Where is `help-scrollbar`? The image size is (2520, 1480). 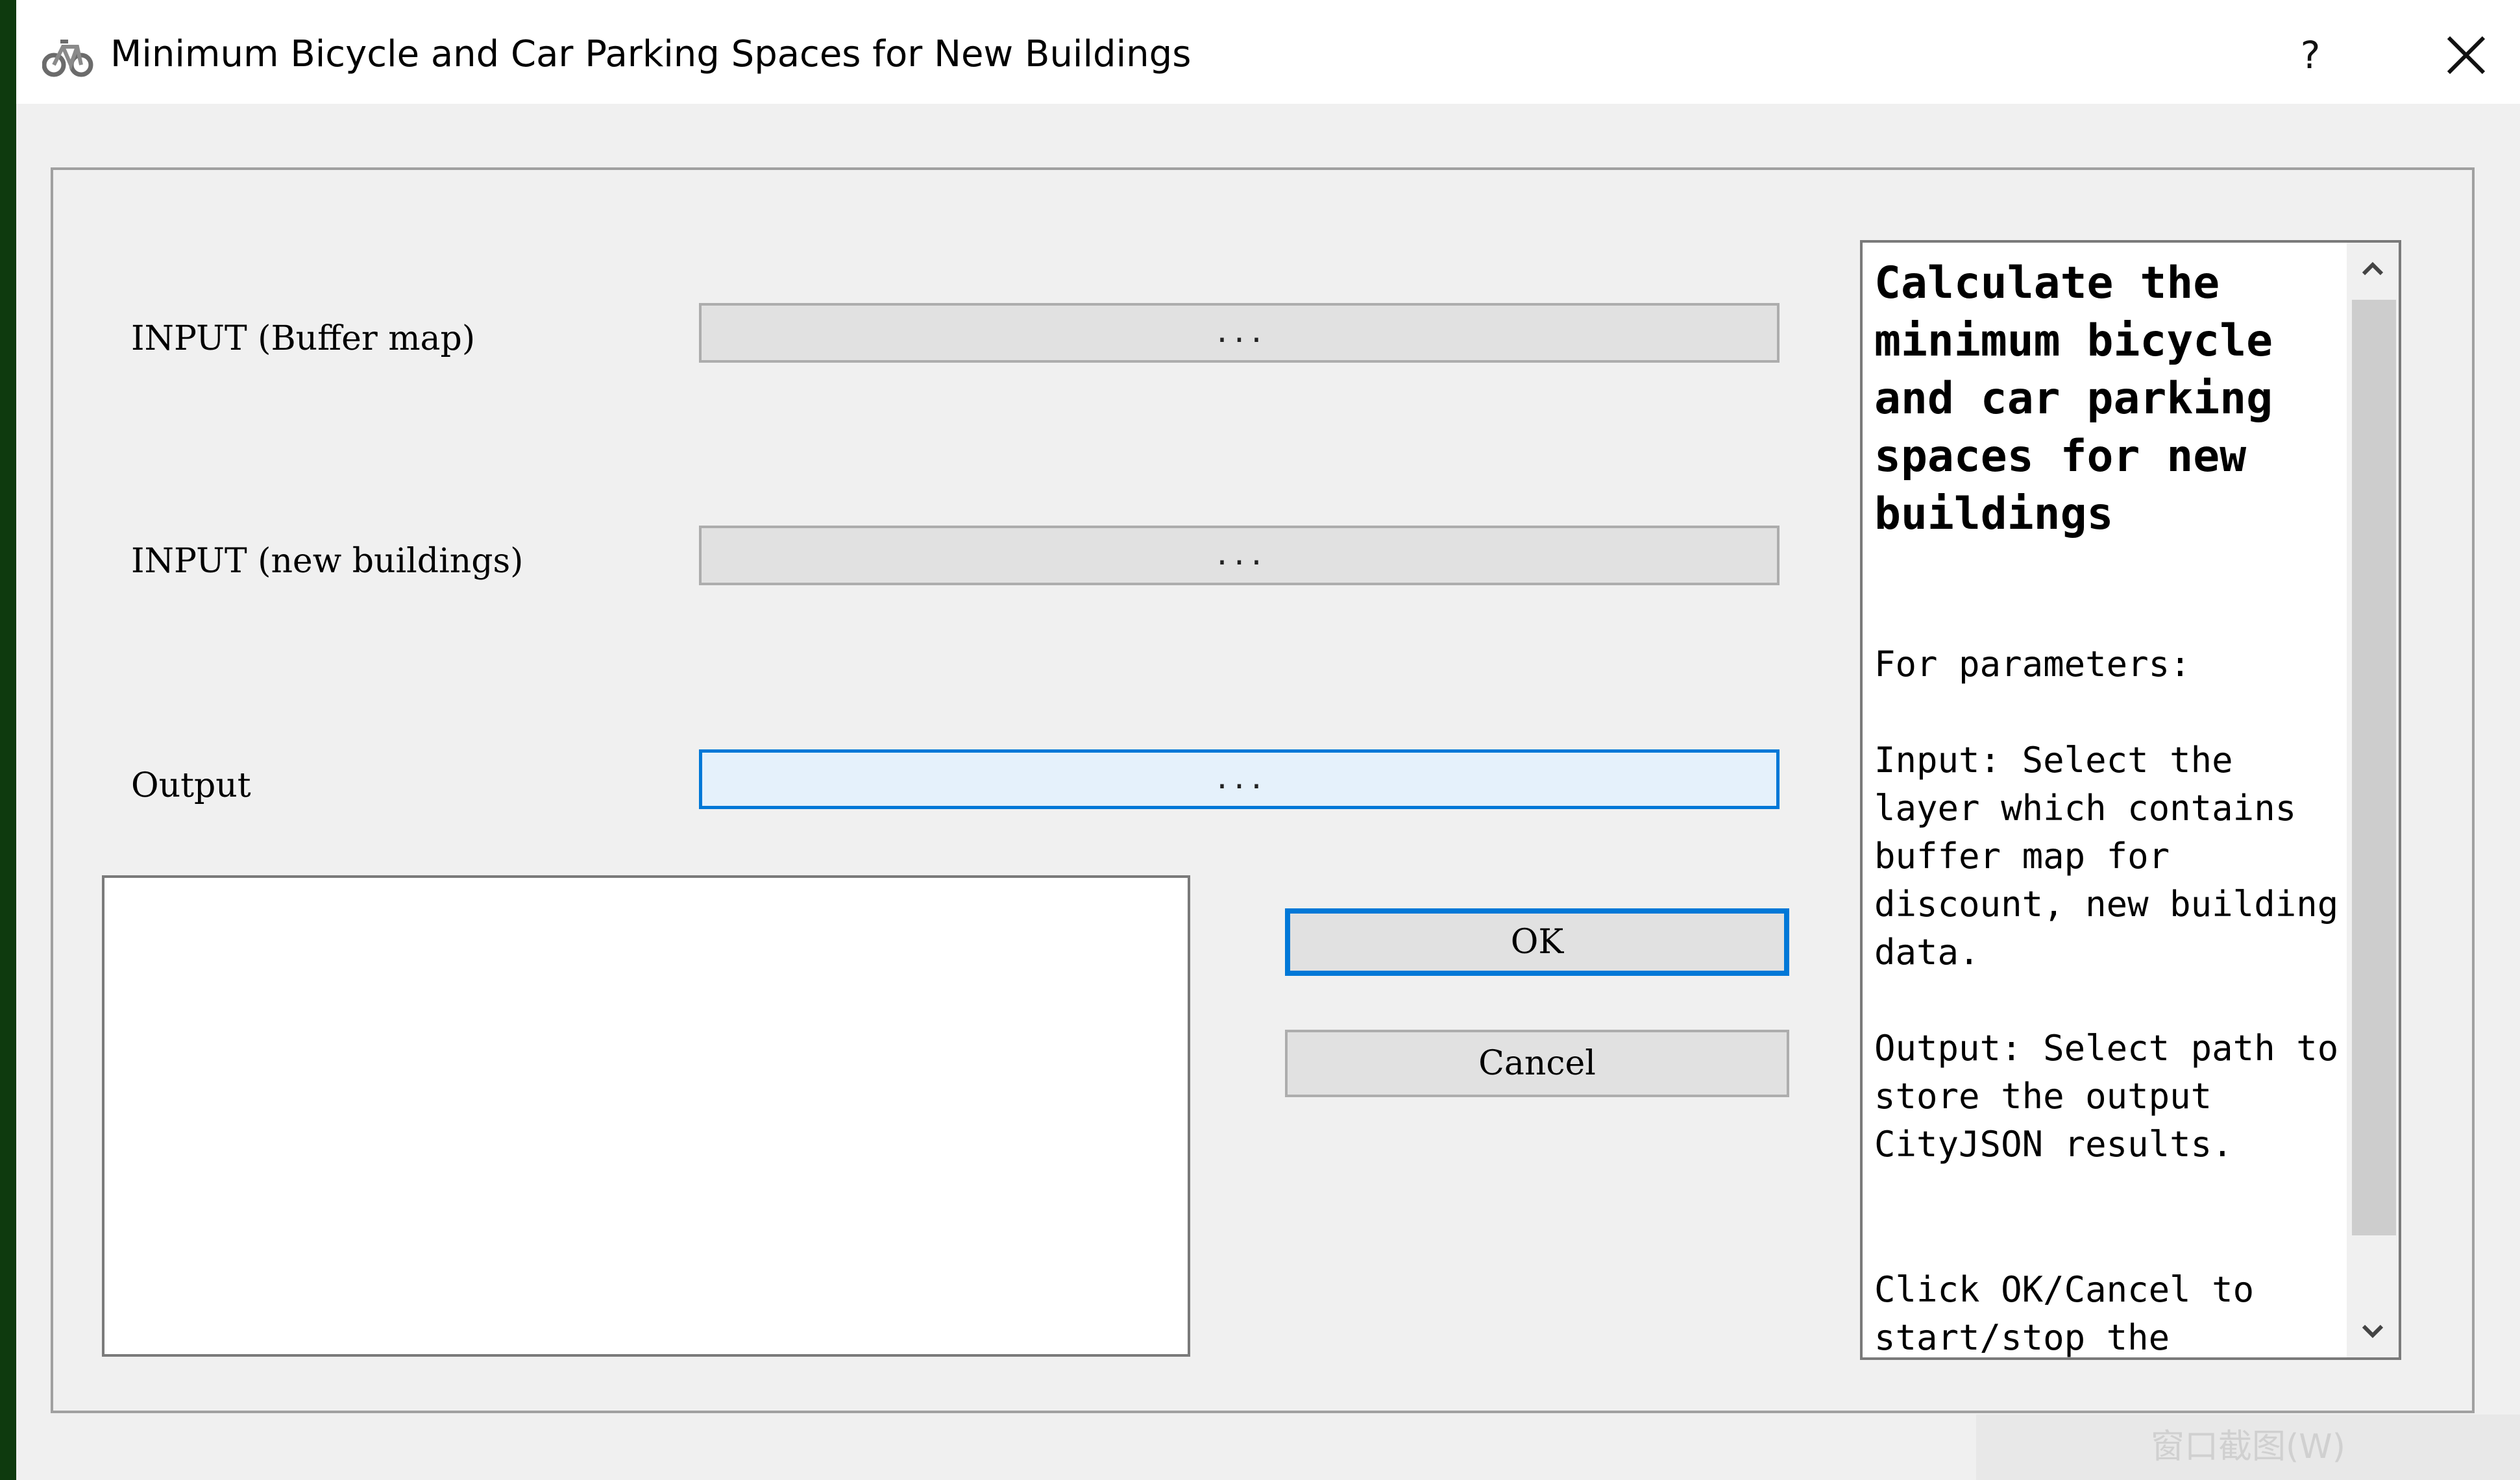
help-scrollbar is located at coordinates (2373, 800).